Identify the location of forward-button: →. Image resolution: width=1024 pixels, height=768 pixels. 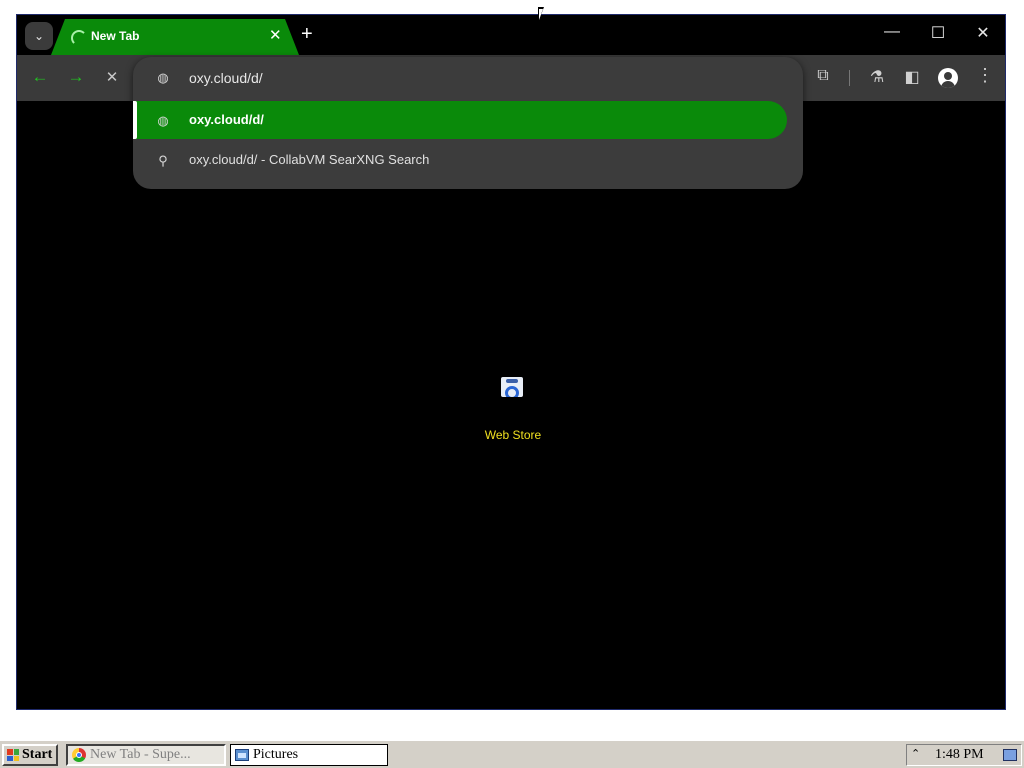
(76, 77).